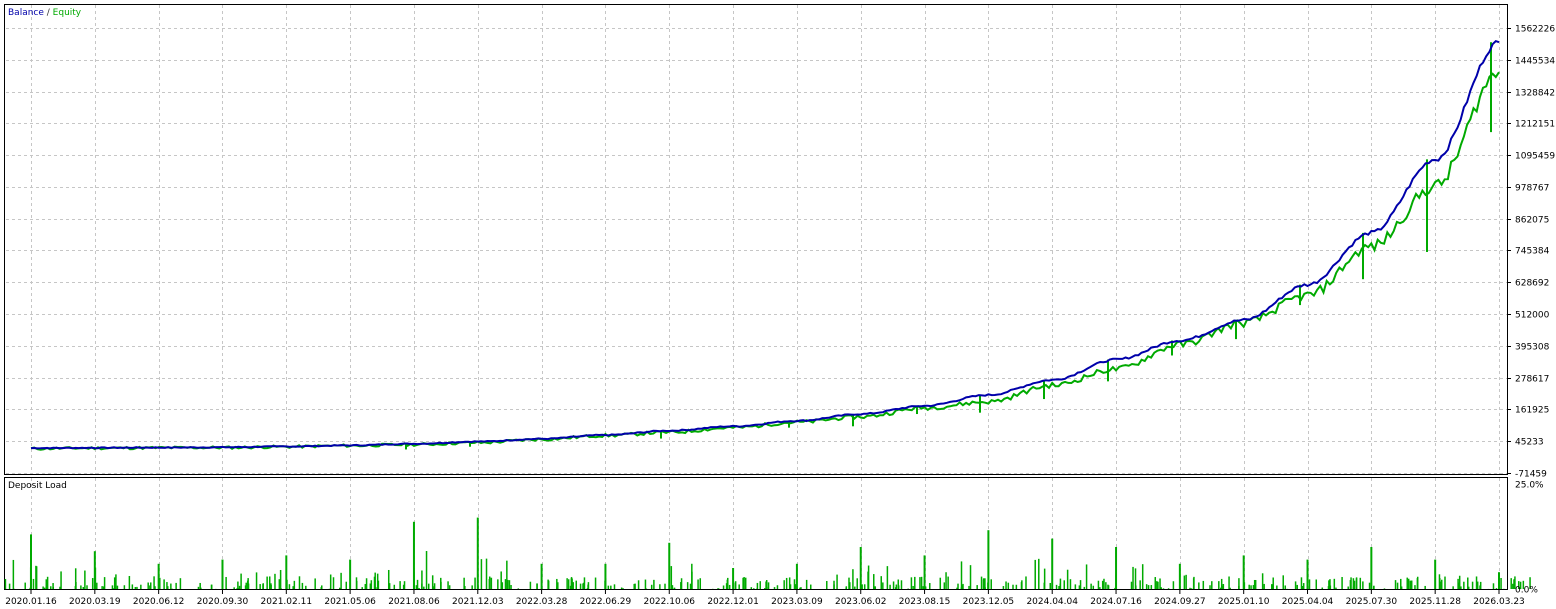  Describe the element at coordinates (1180, 602) in the screenshot. I see `x-tick-label: 2024.09.27` at that location.